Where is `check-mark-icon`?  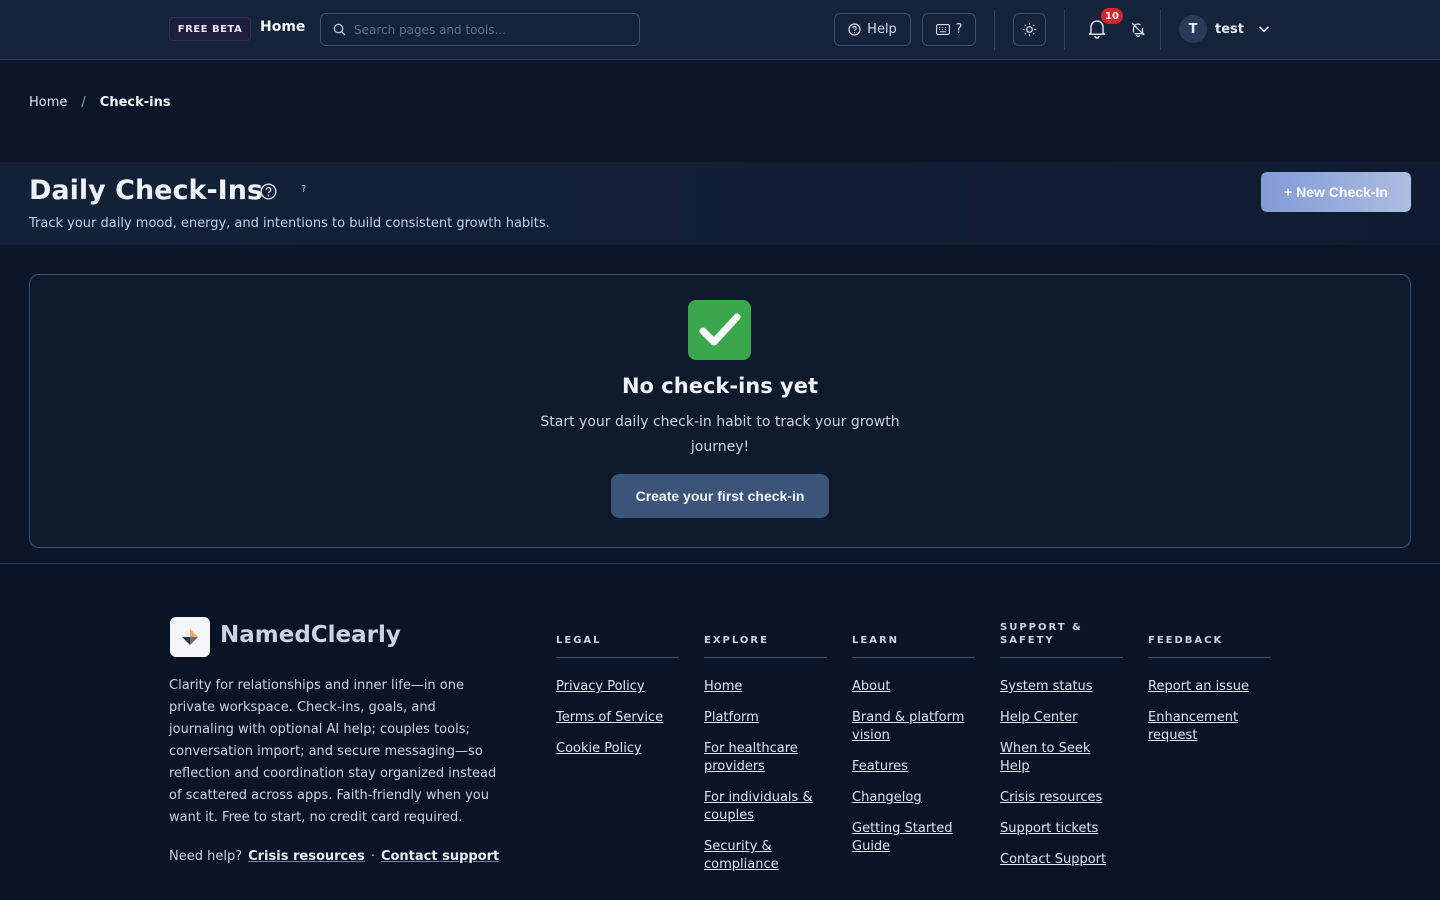 check-mark-icon is located at coordinates (719, 330).